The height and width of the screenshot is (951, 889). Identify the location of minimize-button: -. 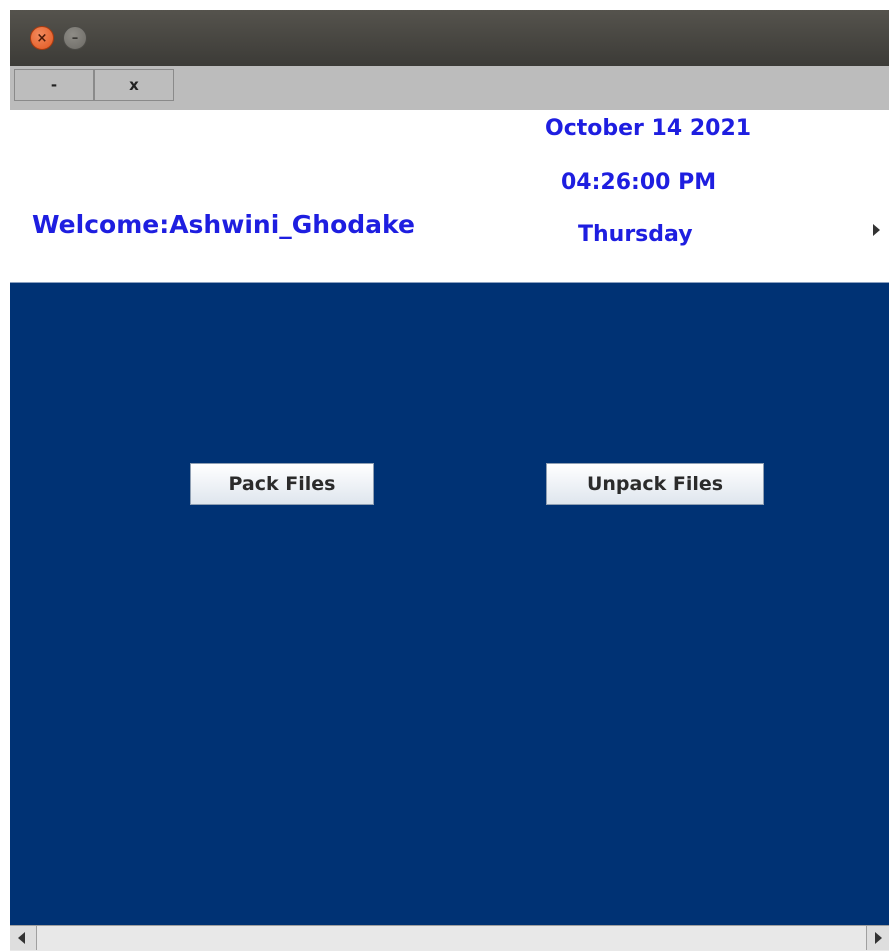
(54, 85).